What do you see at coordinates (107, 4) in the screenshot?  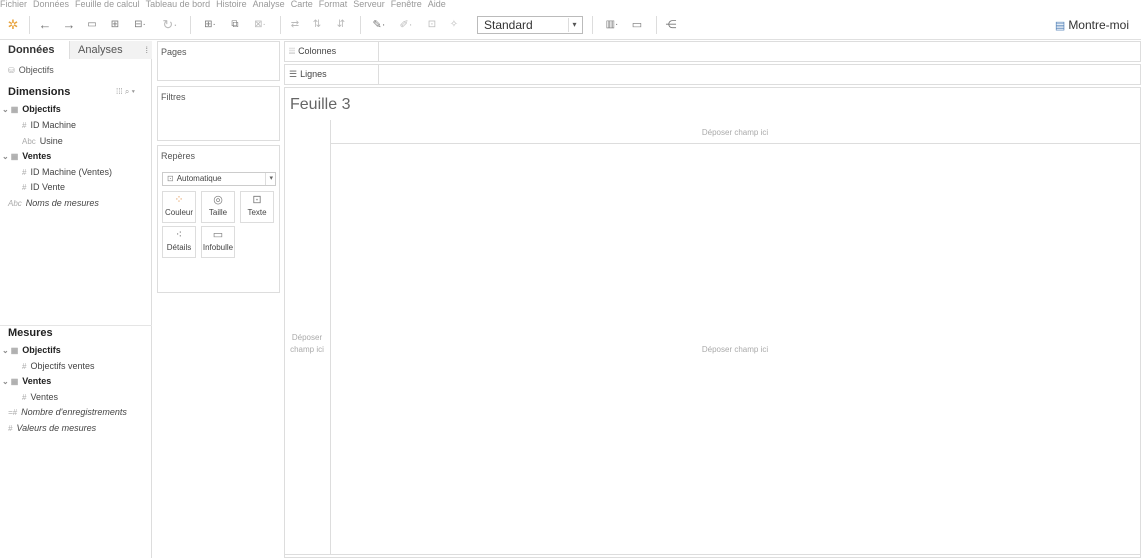 I see `menu-feuille: Feuille de calcul` at bounding box center [107, 4].